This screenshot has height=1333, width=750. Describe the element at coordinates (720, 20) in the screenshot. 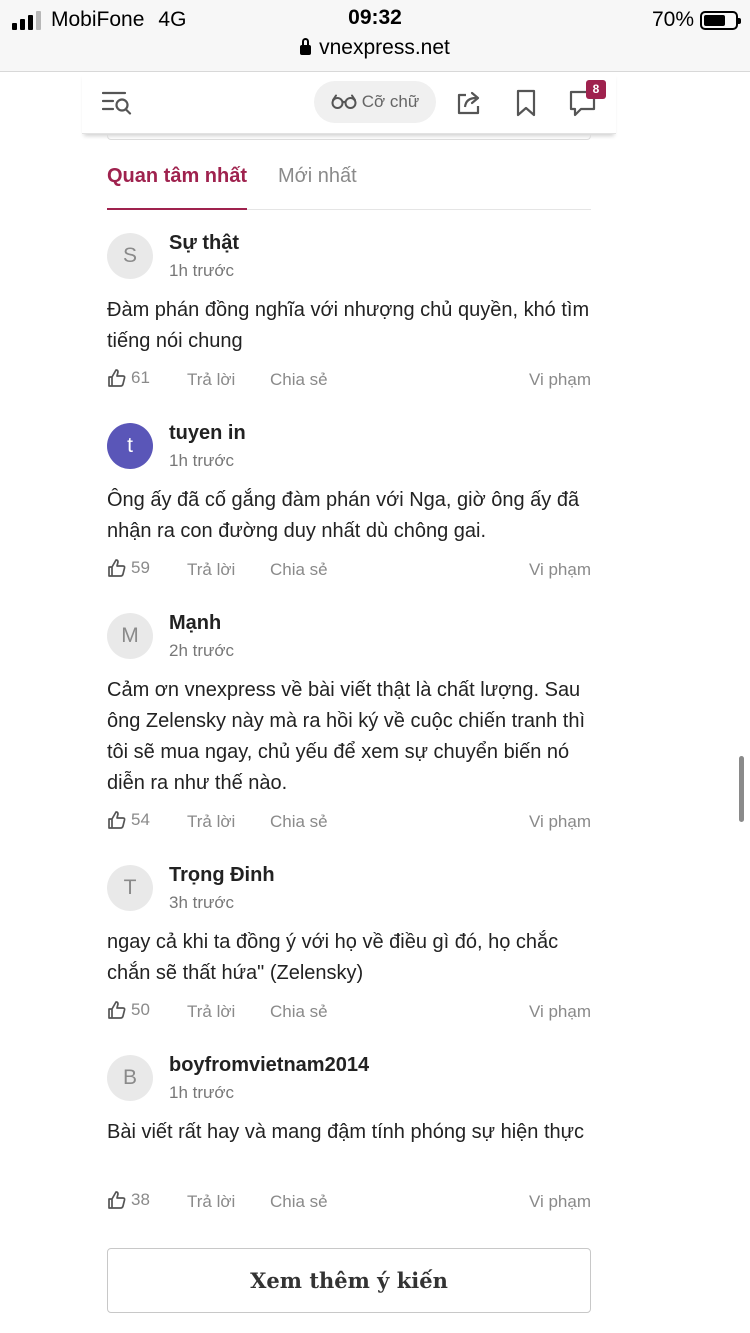

I see `battery-icon` at that location.